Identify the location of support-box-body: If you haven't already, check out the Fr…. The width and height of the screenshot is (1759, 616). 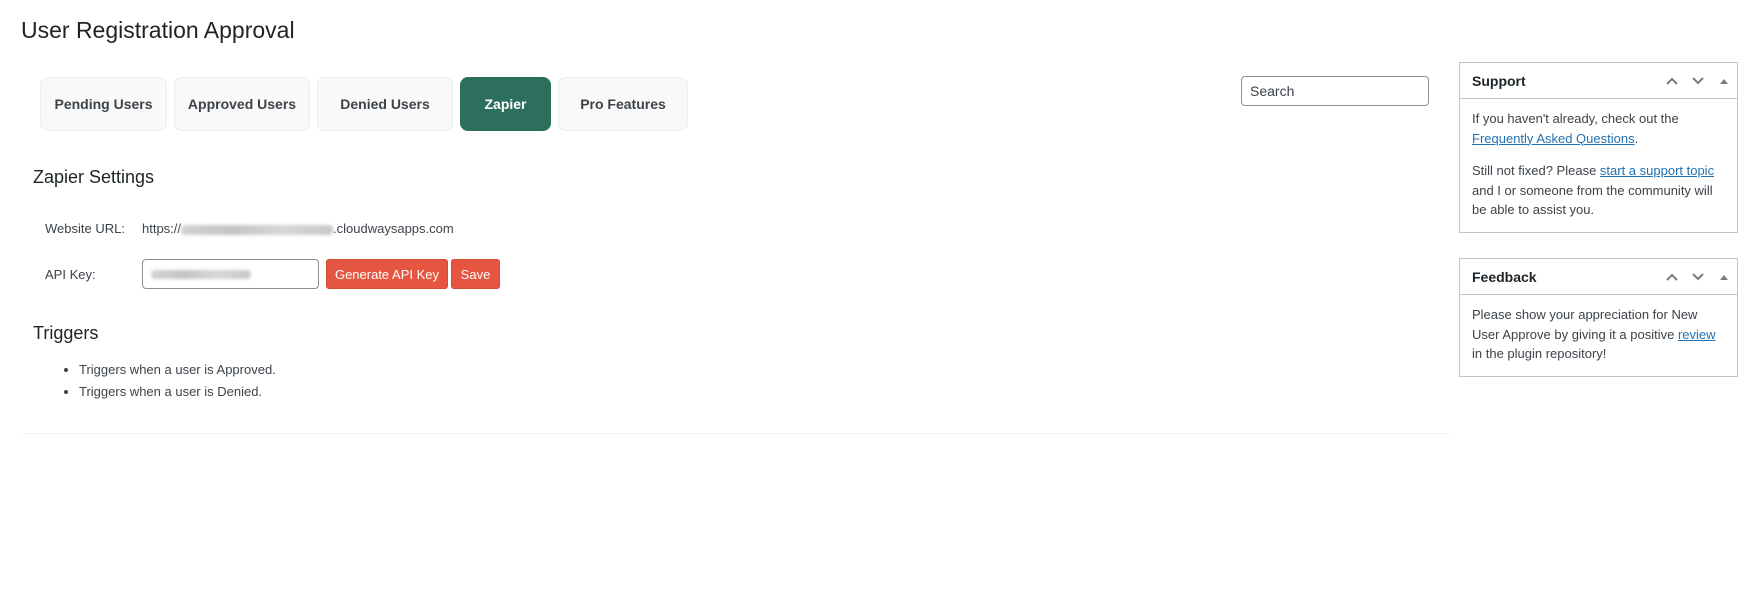
(1593, 164).